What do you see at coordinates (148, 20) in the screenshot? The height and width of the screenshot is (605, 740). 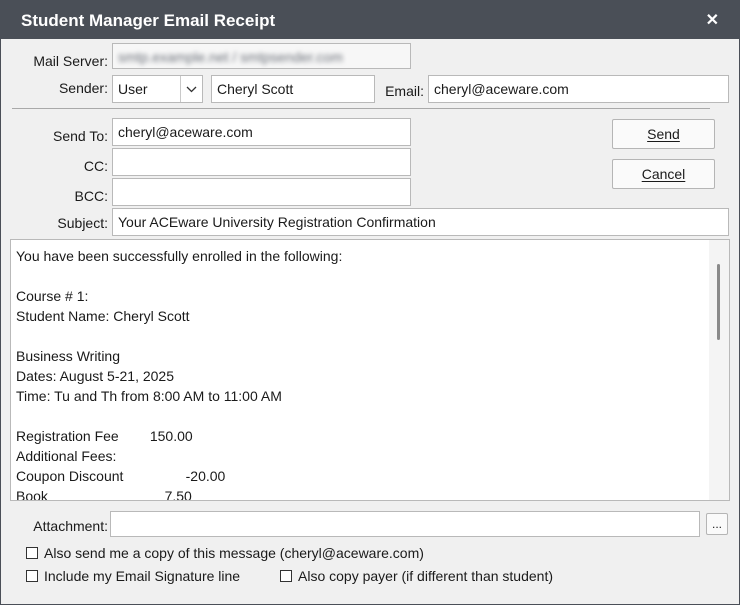 I see `dialog-title: Student Manager Email Receipt` at bounding box center [148, 20].